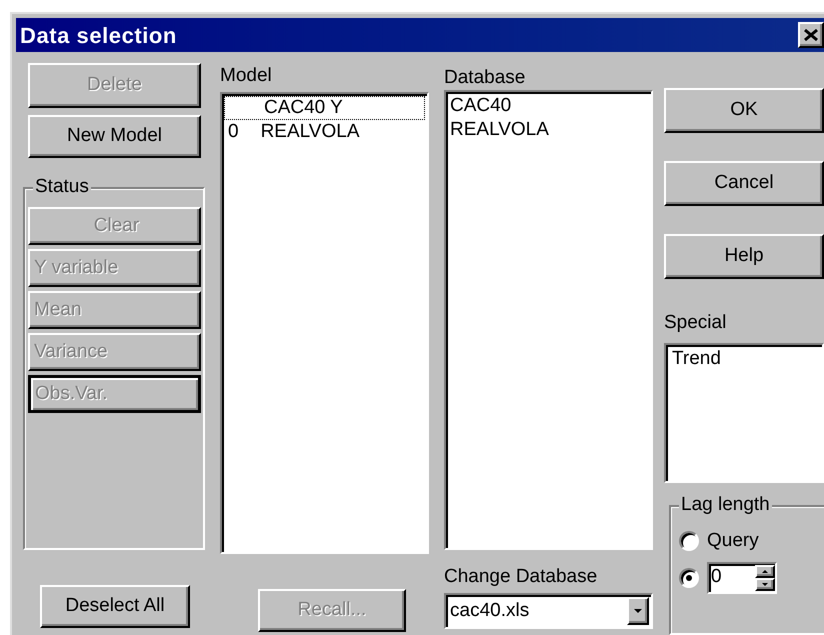 This screenshot has height=635, width=824. I want to click on caret-icon, so click(638, 611).